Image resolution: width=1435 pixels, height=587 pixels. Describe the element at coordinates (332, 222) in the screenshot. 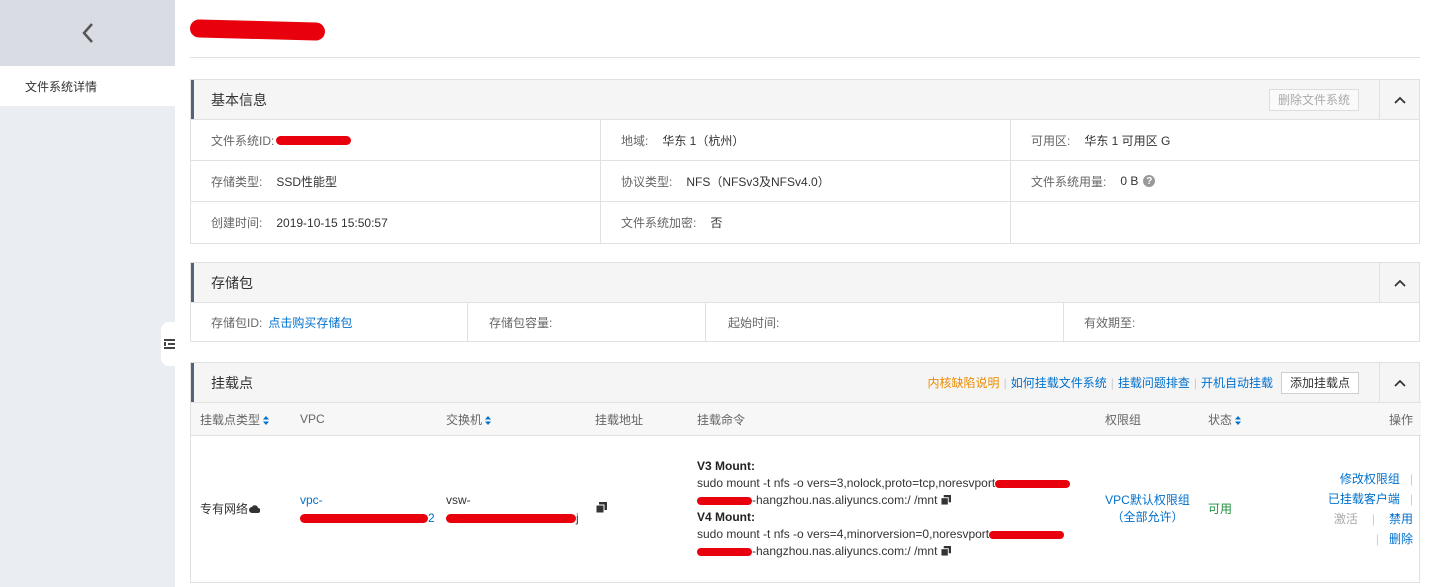

I see `created-value: 2019-10-15 15:50:57` at that location.